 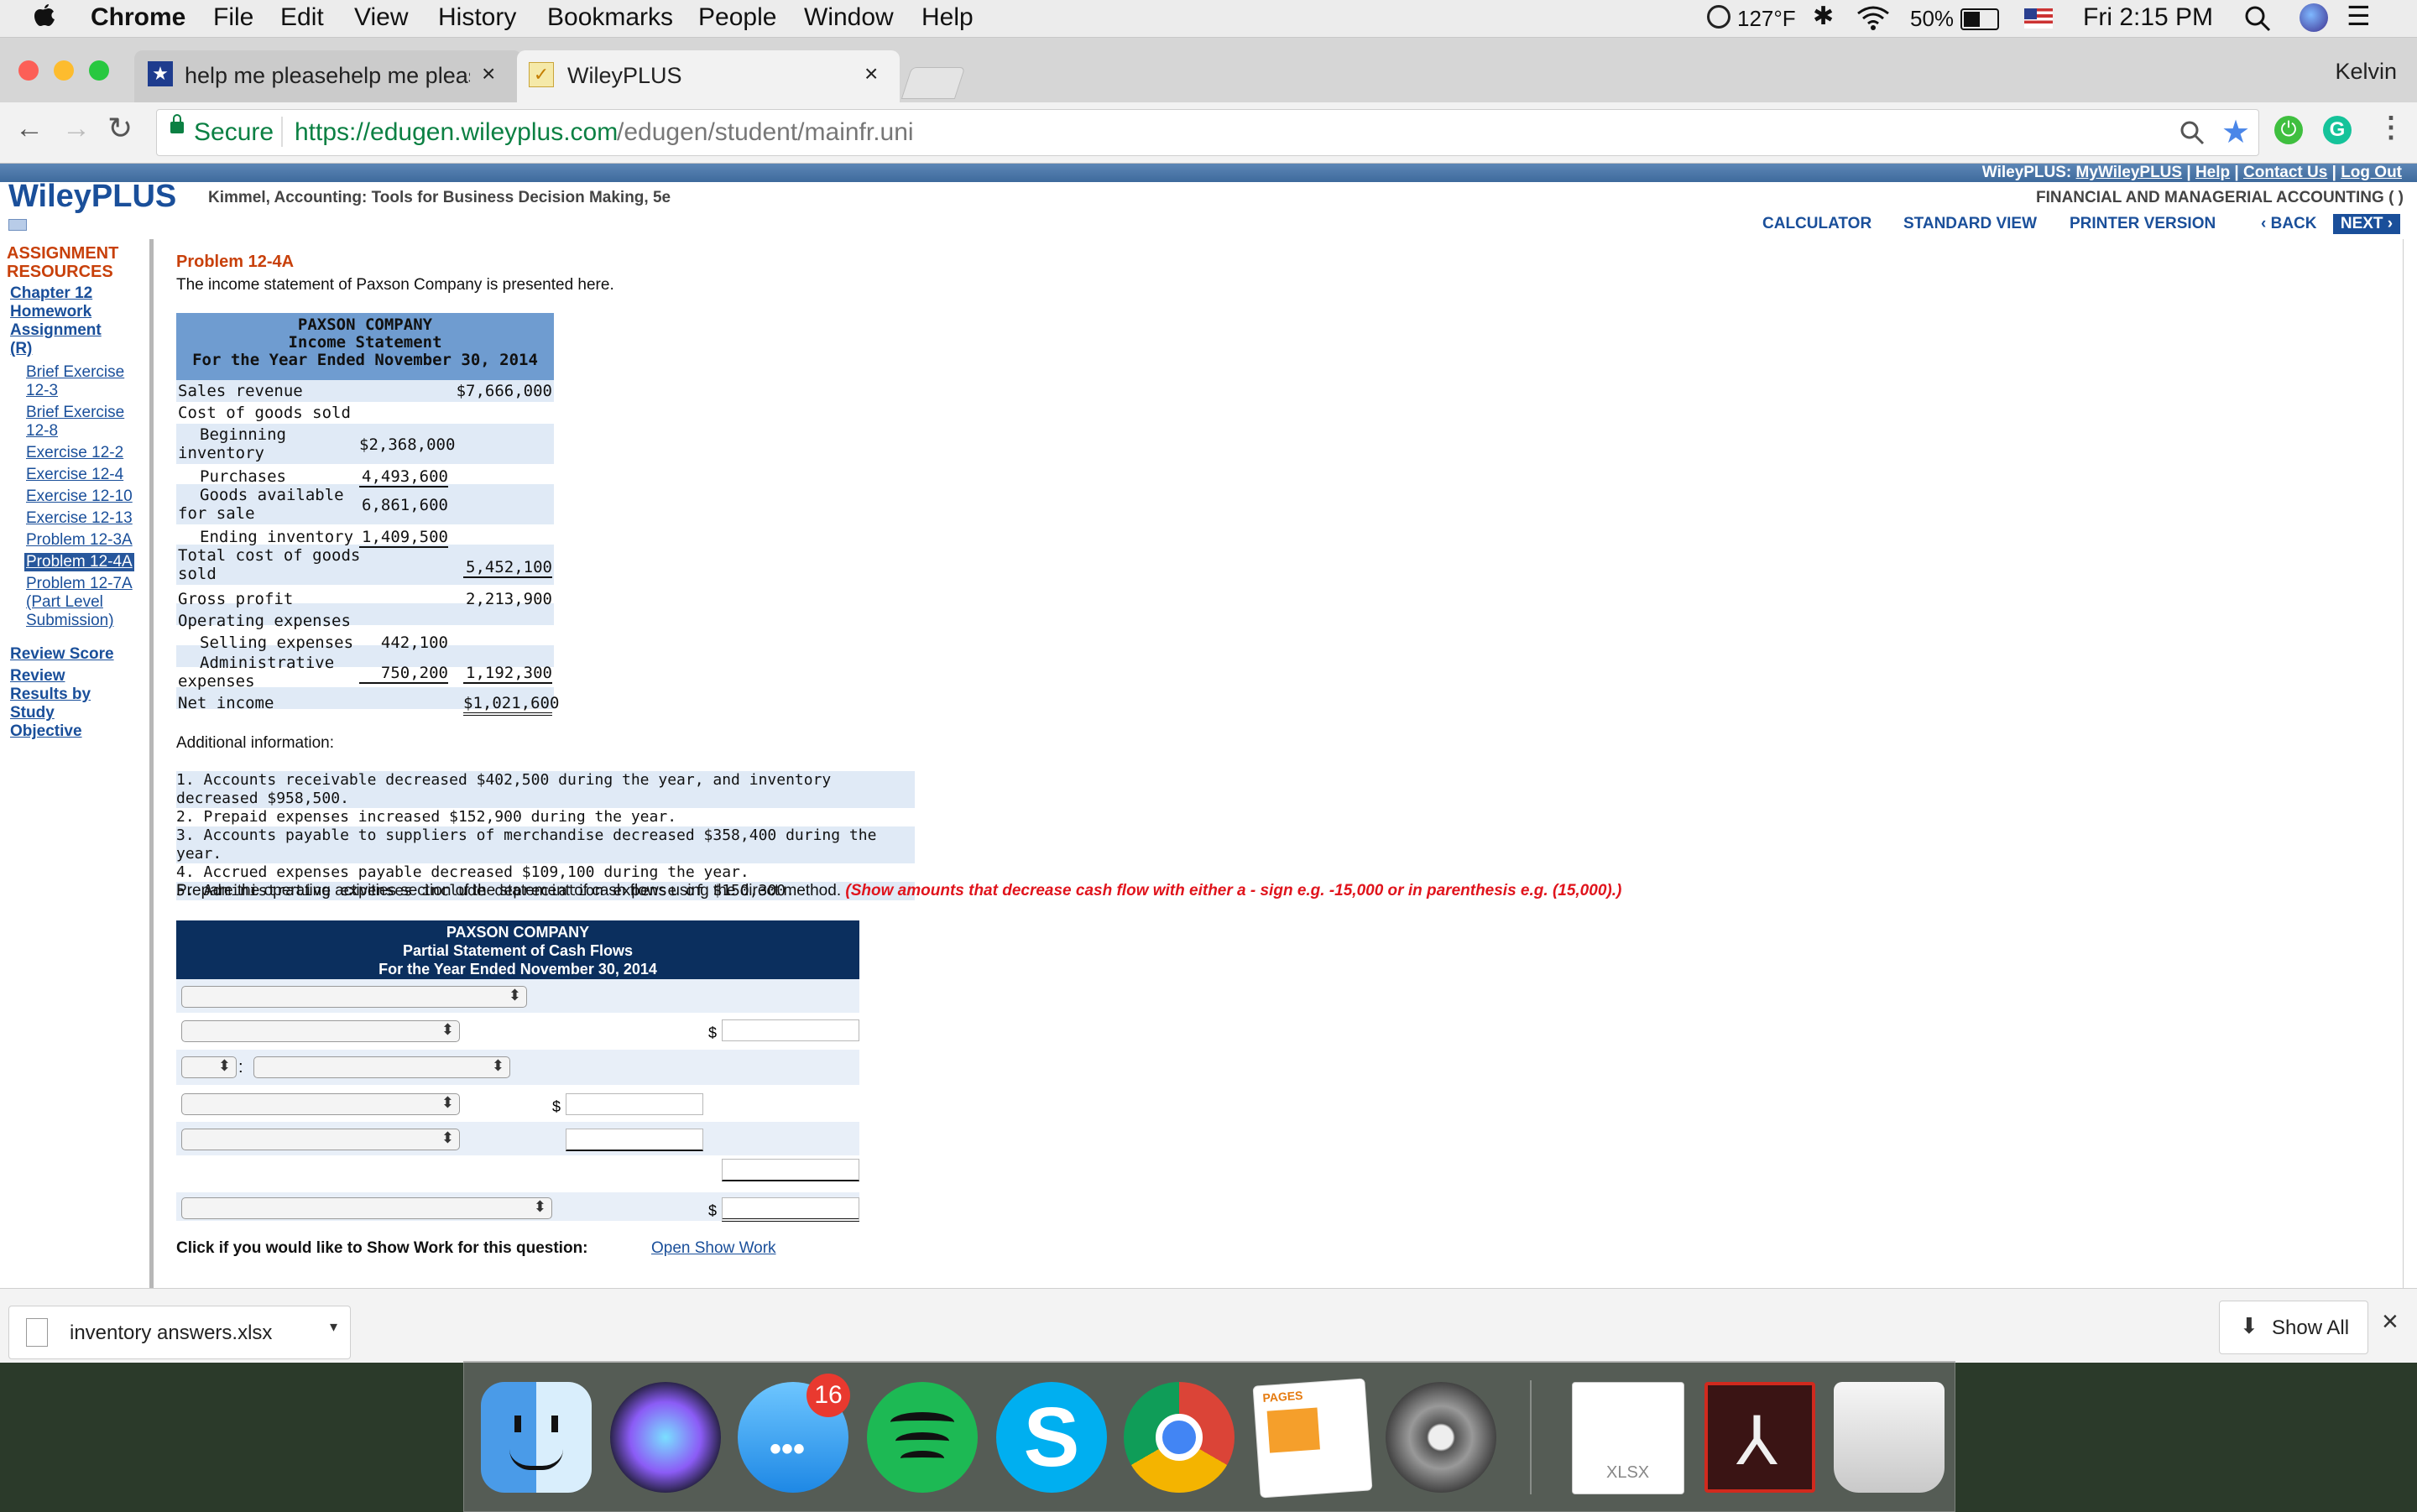 I want to click on sidebar-item-problem-12-7a: Submission), so click(x=70, y=621).